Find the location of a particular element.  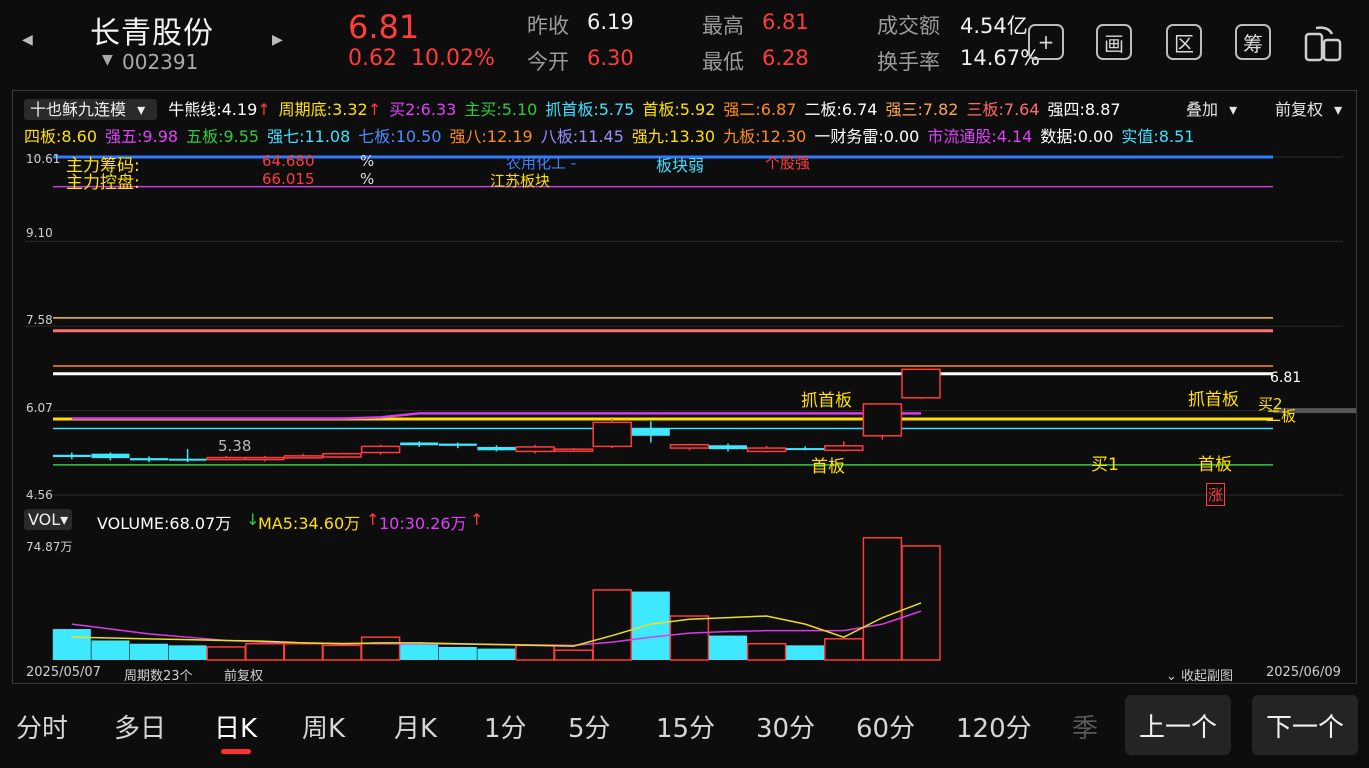

fq-dropdown: 前复权 ▾ is located at coordinates (1311, 108).